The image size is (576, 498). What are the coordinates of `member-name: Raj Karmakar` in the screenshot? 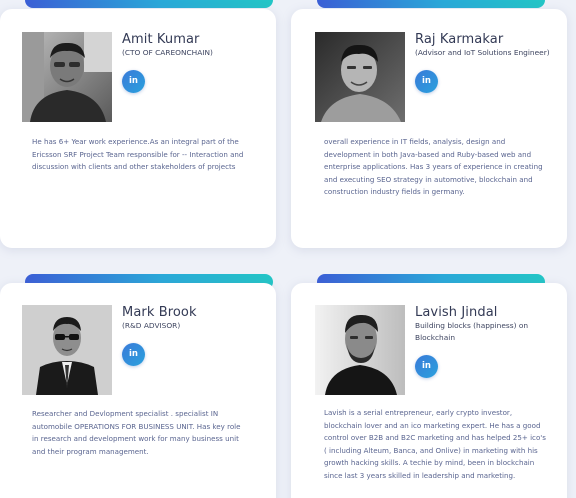 It's located at (459, 39).